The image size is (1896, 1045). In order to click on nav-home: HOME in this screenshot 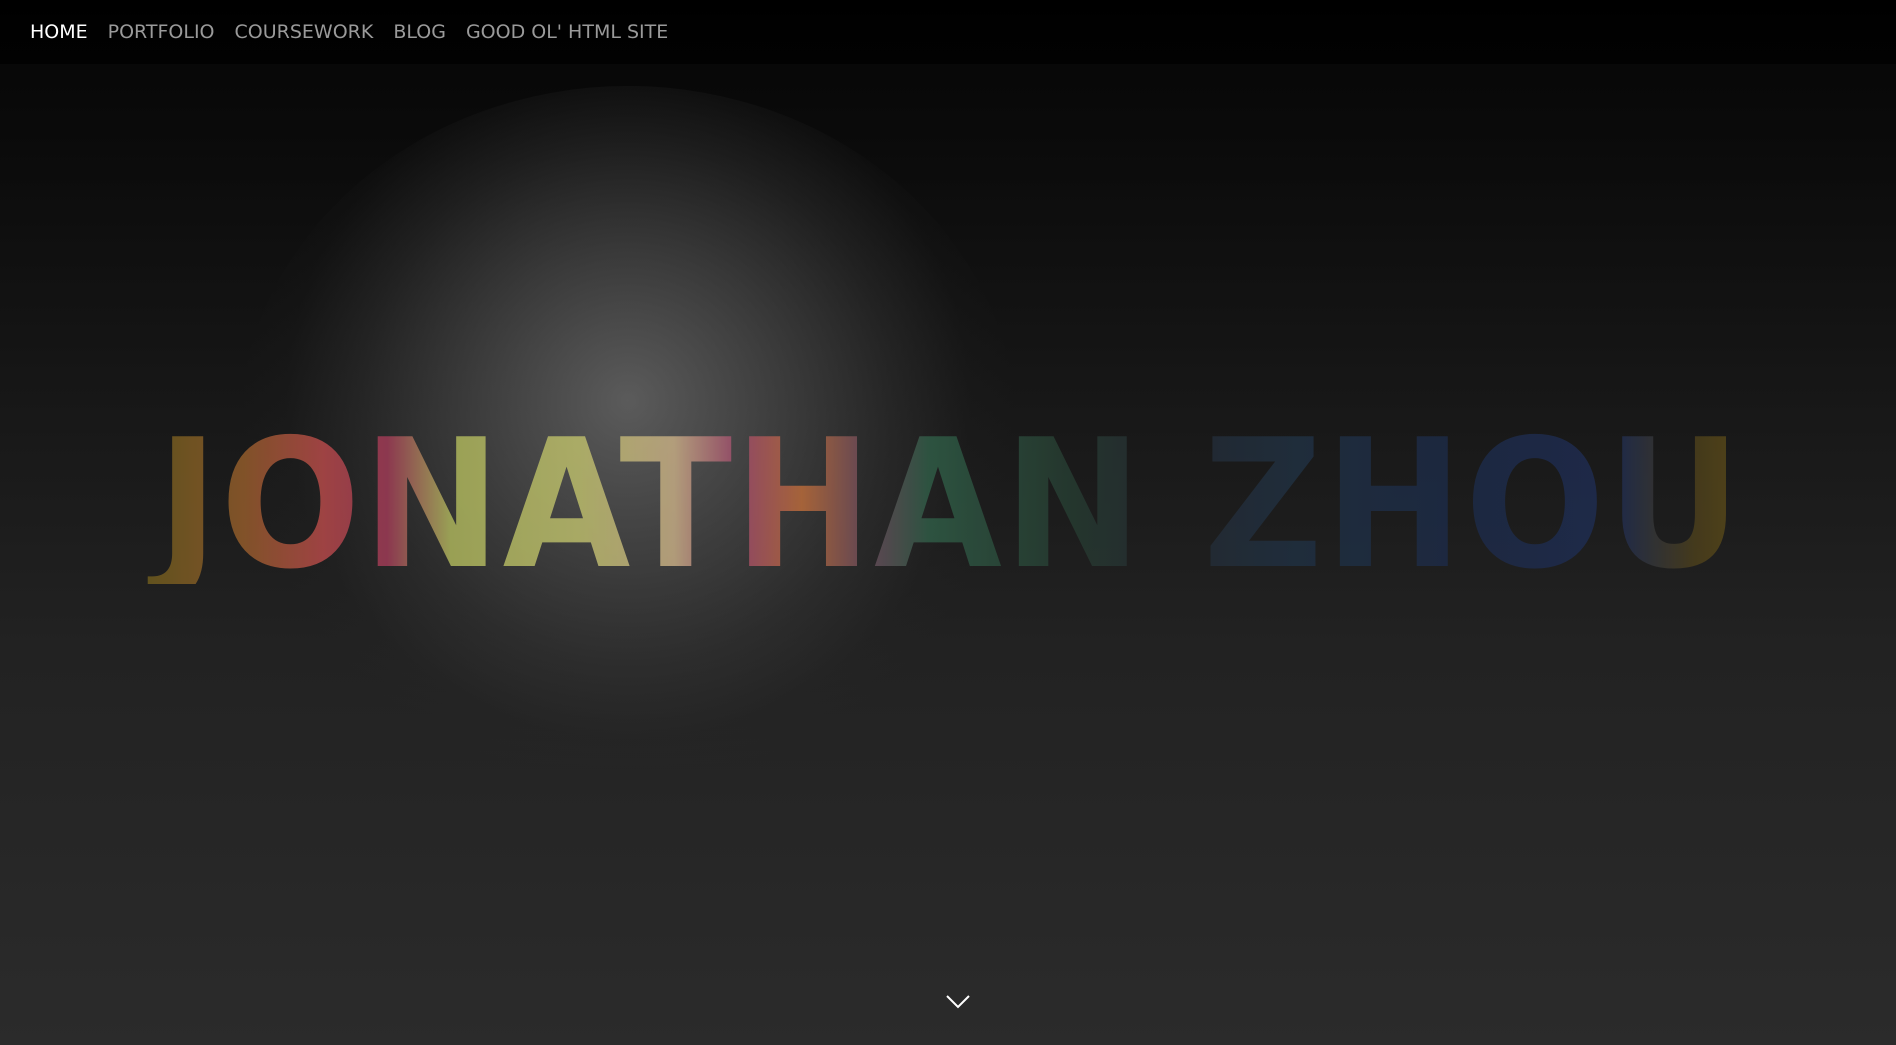, I will do `click(59, 32)`.